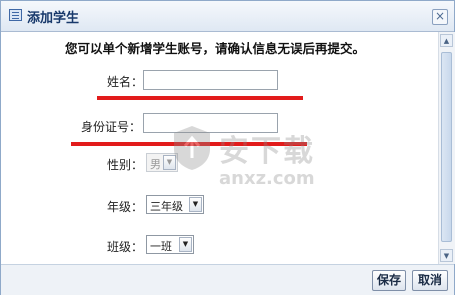 Image resolution: width=455 pixels, height=295 pixels. What do you see at coordinates (53, 18) in the screenshot?
I see `dialog-title: 添加学生` at bounding box center [53, 18].